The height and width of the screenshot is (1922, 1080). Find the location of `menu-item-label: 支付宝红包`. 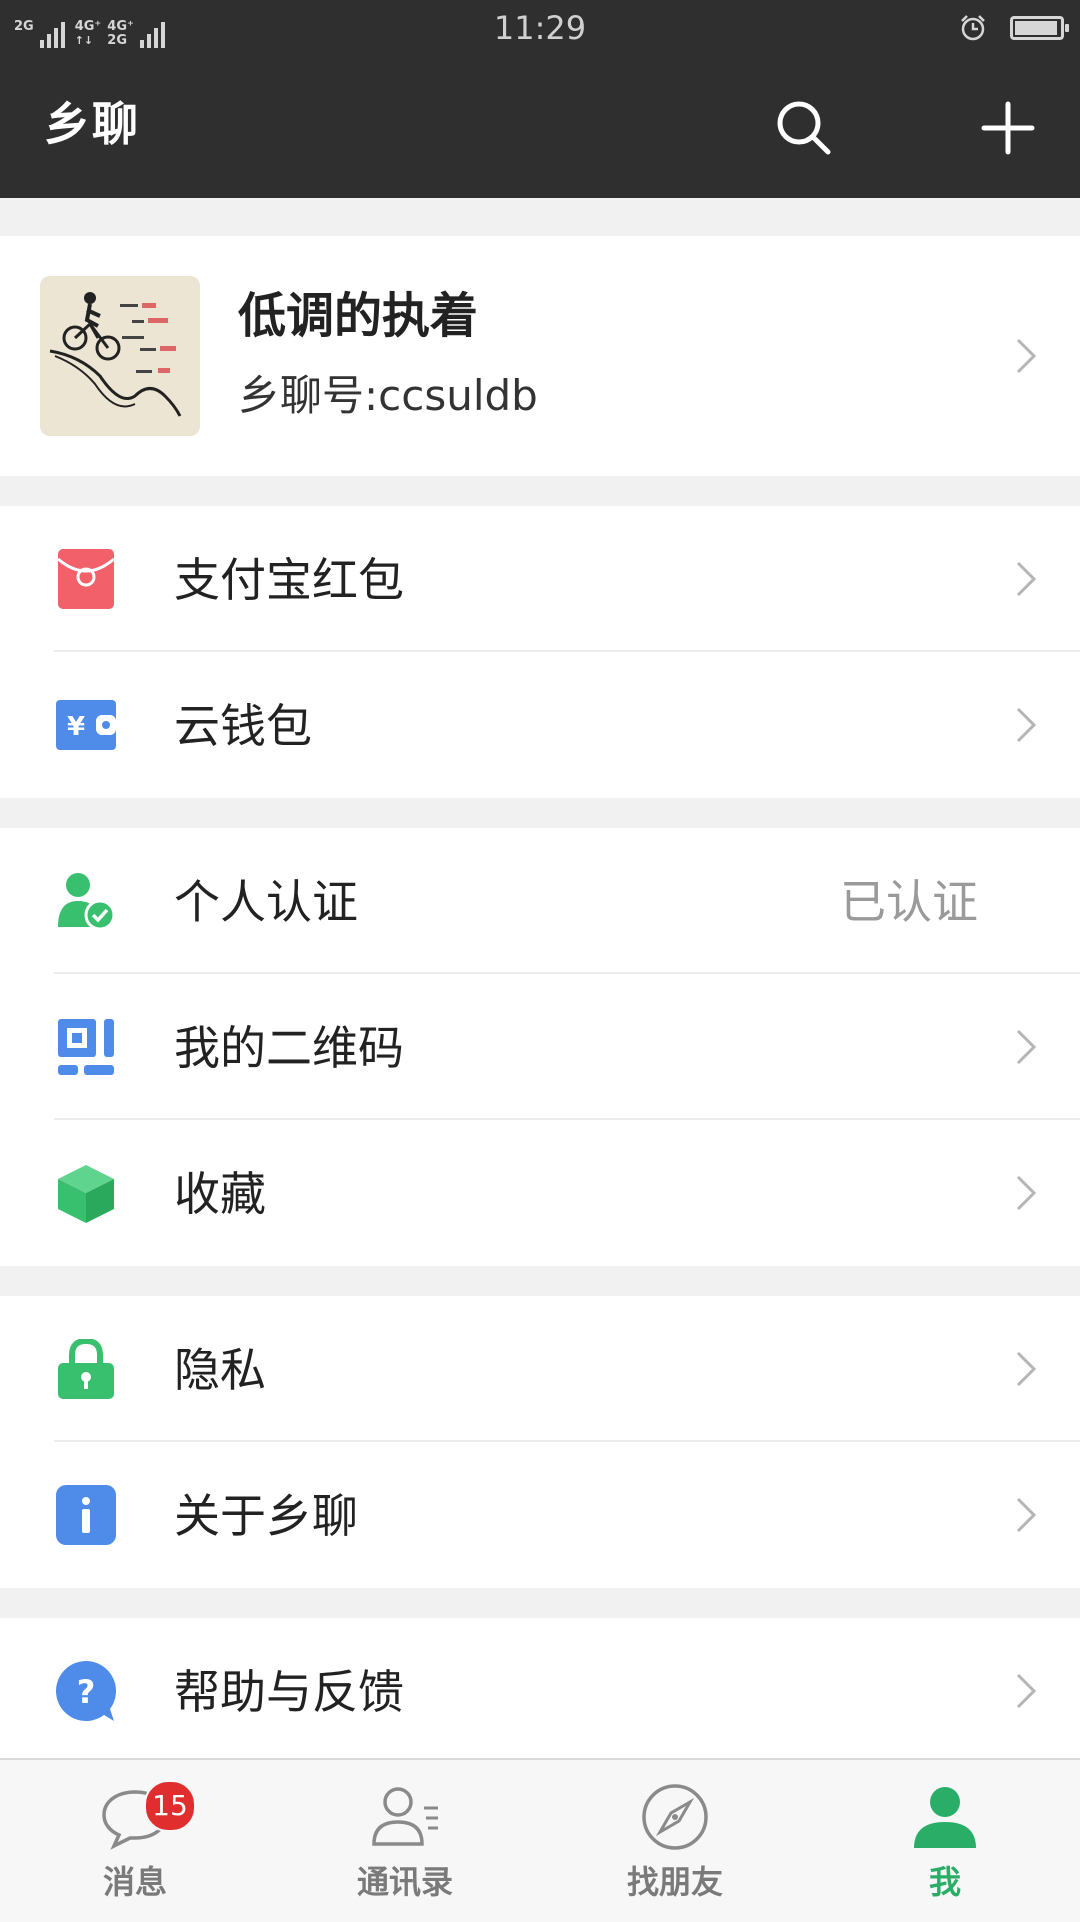

menu-item-label: 支付宝红包 is located at coordinates (289, 580).